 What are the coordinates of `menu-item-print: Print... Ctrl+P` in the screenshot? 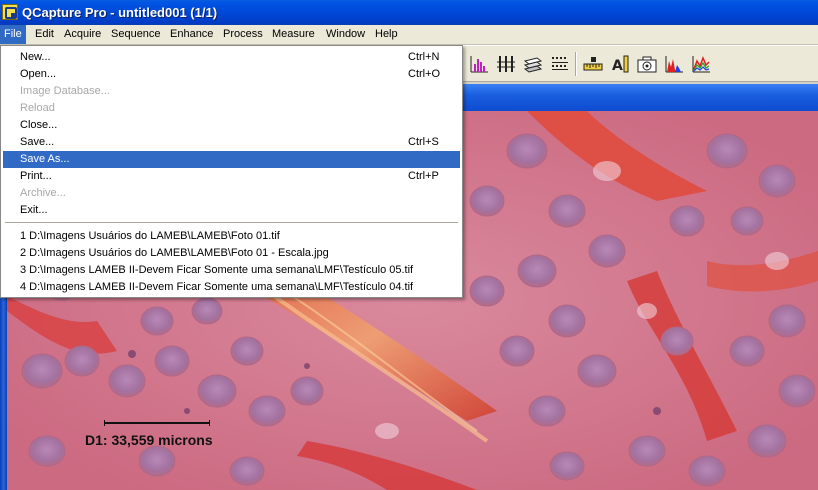 It's located at (231, 176).